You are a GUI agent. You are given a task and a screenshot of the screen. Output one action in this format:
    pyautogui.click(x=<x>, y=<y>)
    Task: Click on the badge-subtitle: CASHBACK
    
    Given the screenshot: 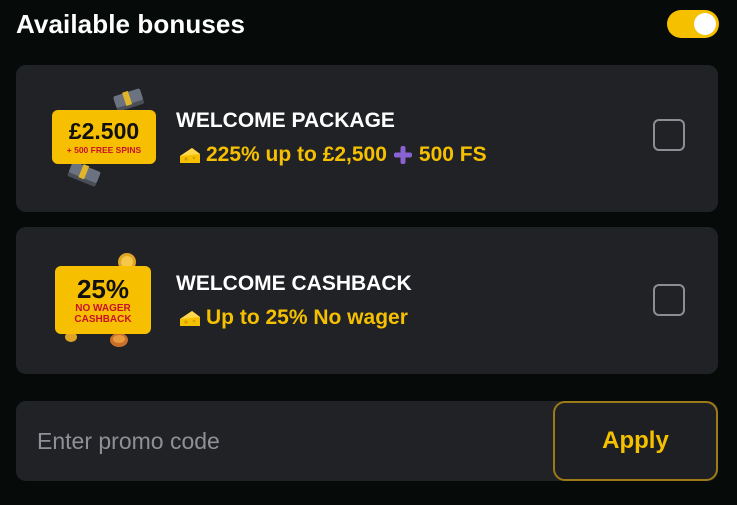 What is the action you would take?
    pyautogui.click(x=103, y=319)
    